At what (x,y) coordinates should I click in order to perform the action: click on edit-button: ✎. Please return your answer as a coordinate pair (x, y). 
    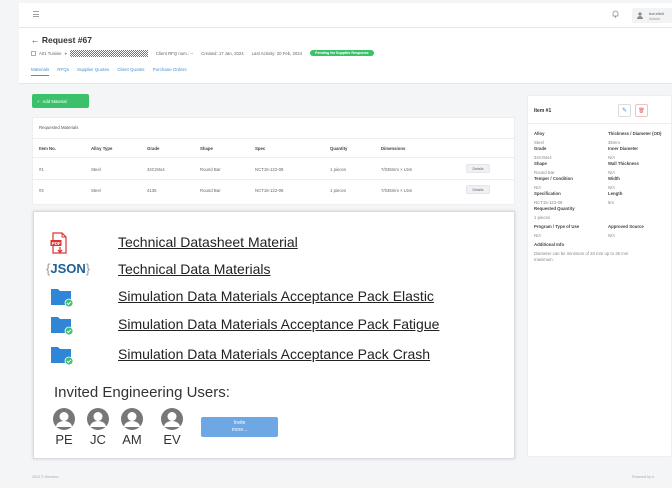
    Looking at the image, I should click on (624, 110).